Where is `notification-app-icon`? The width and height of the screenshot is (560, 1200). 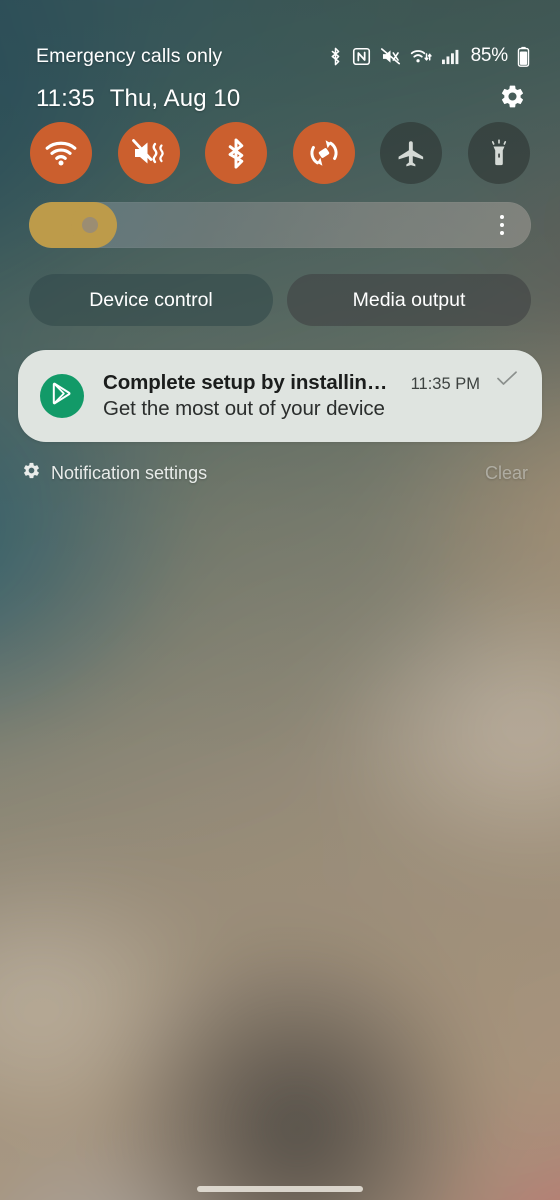
notification-app-icon is located at coordinates (62, 396).